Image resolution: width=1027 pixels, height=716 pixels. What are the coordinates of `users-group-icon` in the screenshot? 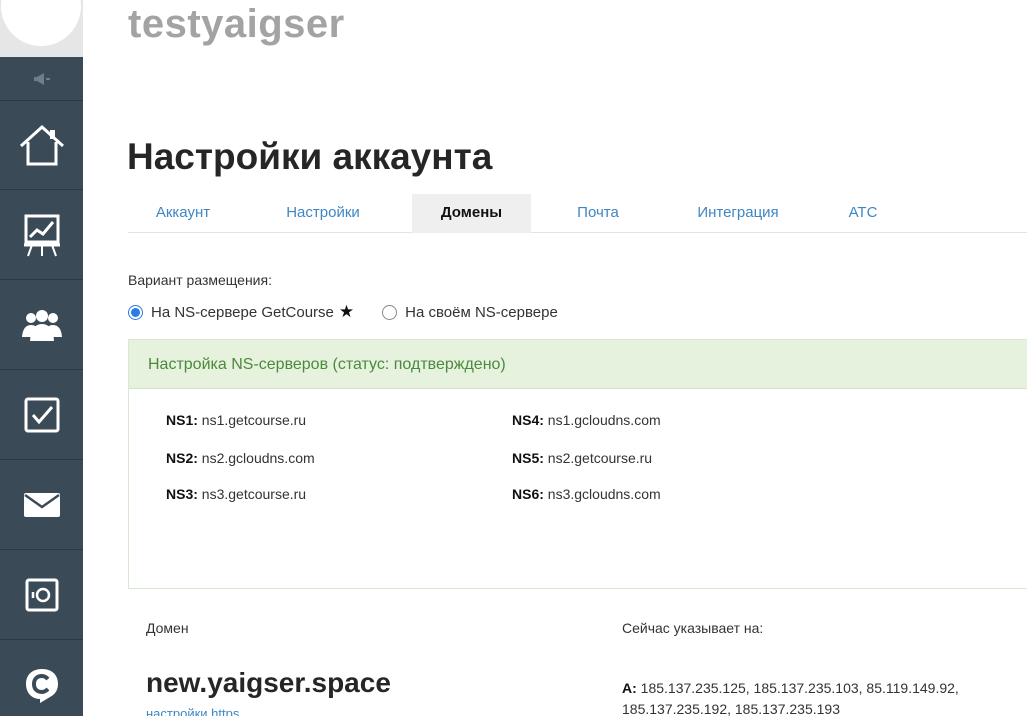 It's located at (41, 325).